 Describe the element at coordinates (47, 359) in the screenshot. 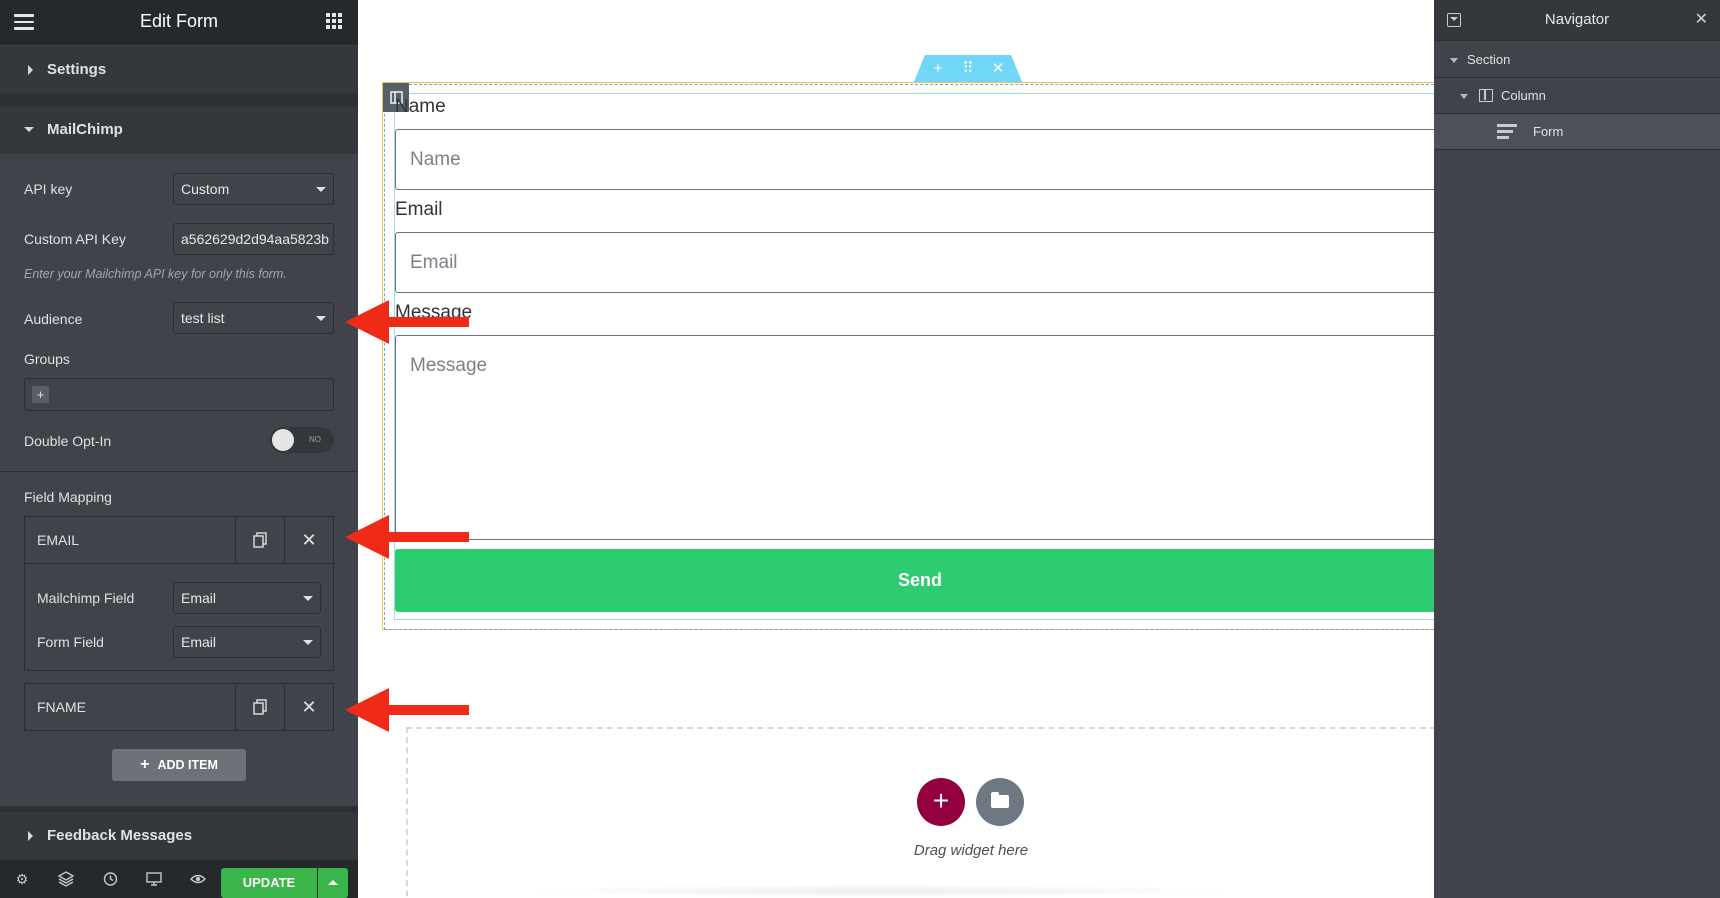

I see `groups-label: Groups` at that location.